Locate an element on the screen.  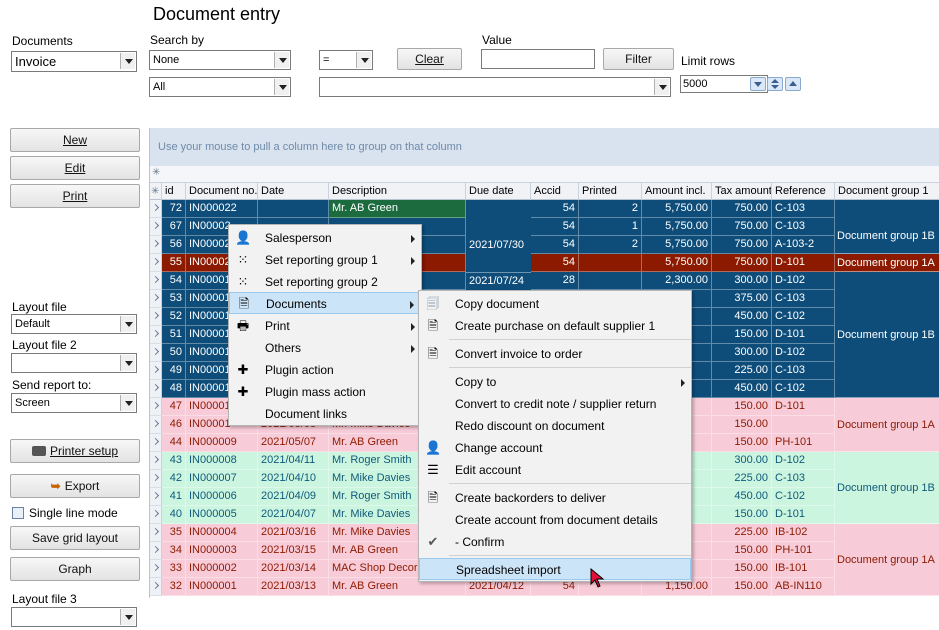
print-button: Print is located at coordinates (75, 196).